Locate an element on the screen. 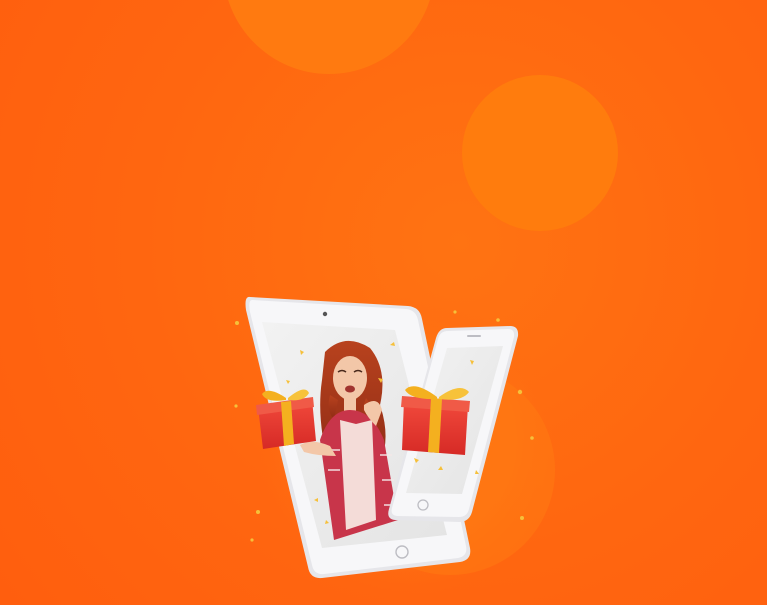 The image size is (767, 605). white-tshirt is located at coordinates (358, 475).